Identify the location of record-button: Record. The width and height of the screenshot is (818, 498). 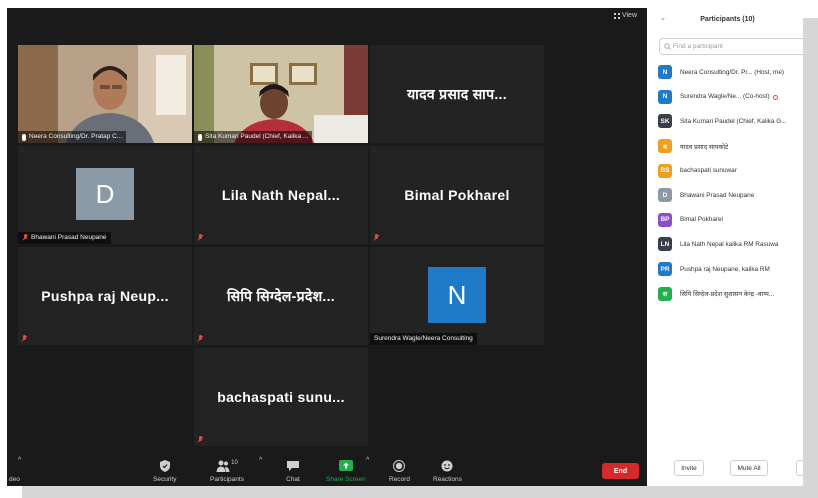
(399, 471).